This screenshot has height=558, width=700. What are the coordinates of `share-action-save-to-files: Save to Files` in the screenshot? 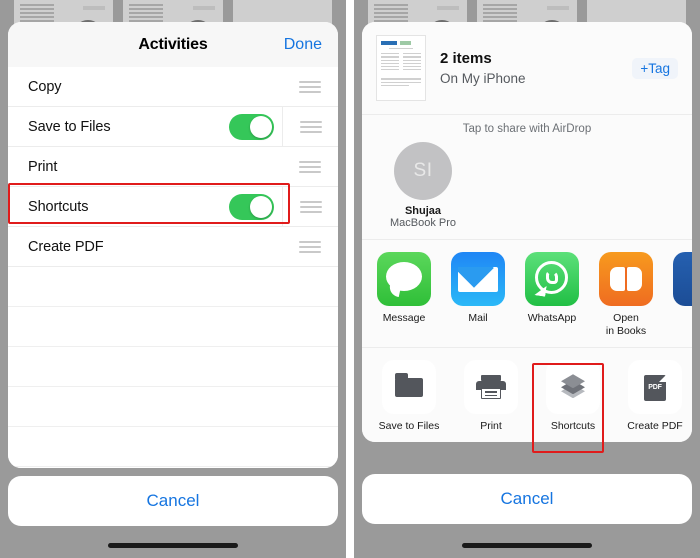 It's located at (409, 396).